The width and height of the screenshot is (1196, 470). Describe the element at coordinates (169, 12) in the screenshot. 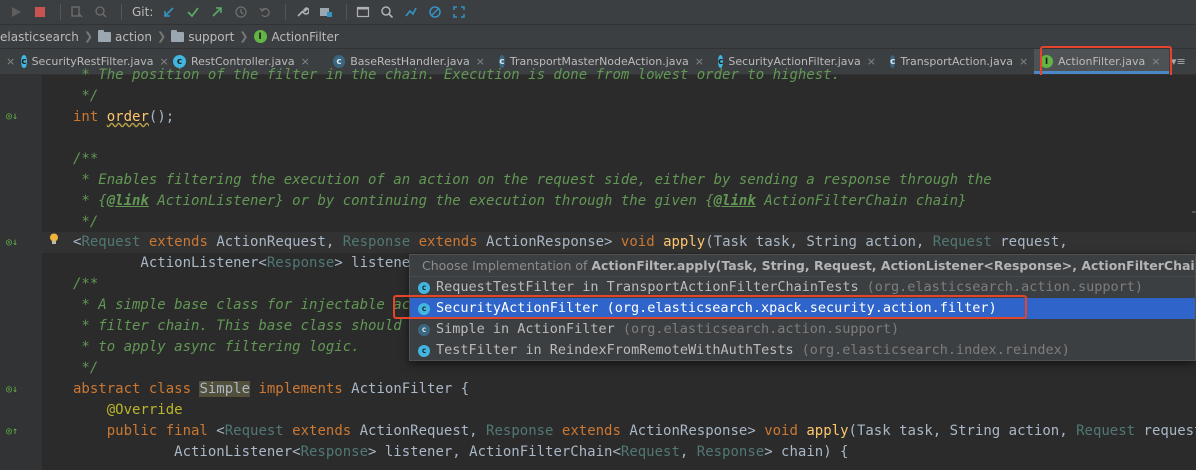

I see `git-update-icon` at that location.